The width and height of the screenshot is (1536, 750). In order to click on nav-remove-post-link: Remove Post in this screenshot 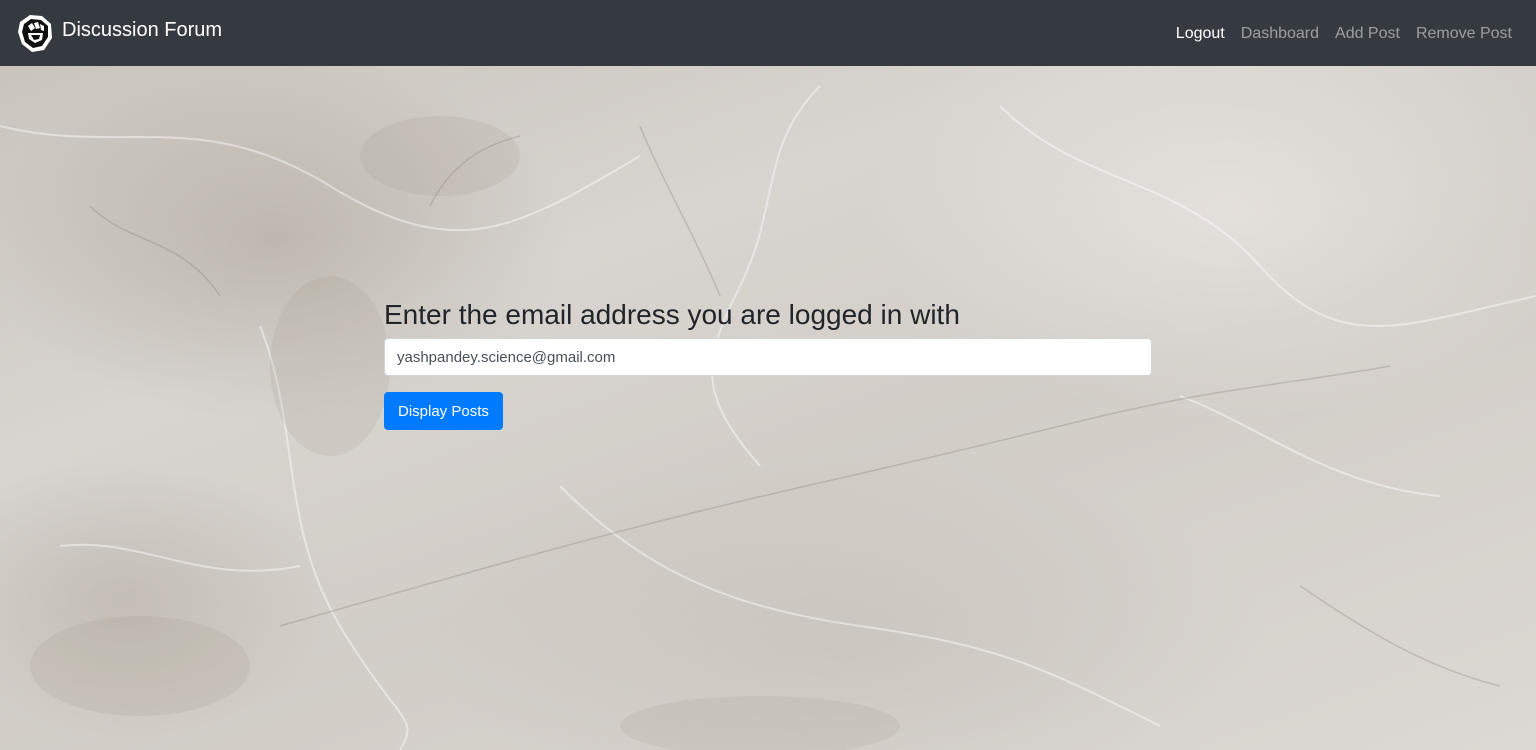, I will do `click(1464, 34)`.